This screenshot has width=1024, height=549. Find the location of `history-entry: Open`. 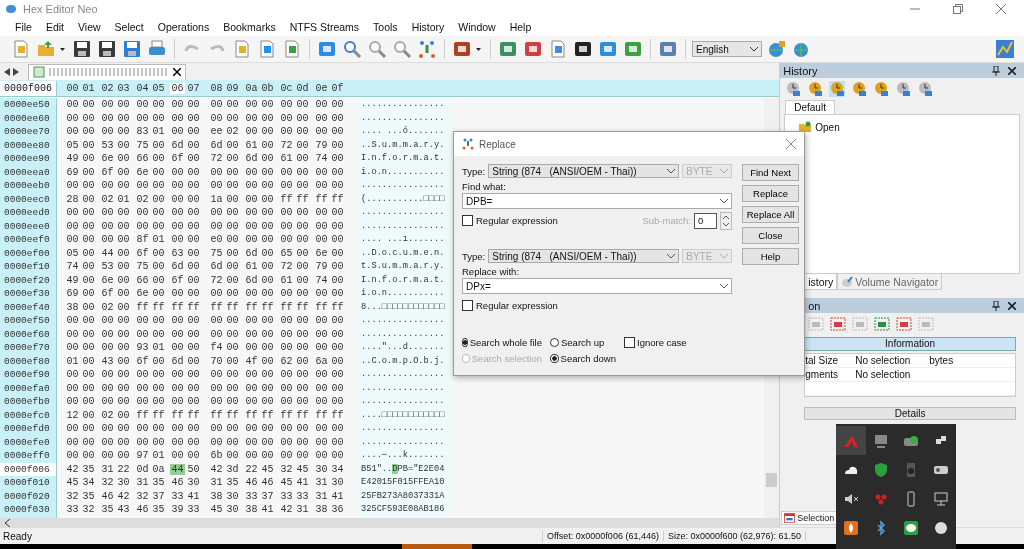

history-entry: Open is located at coordinates (827, 127).